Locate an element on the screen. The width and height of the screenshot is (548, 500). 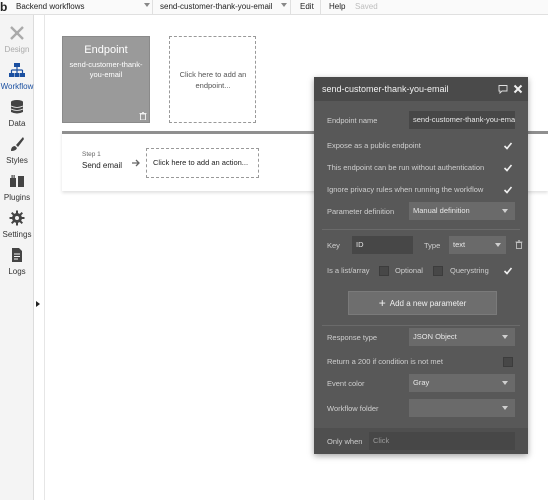
type-value: text is located at coordinates (459, 244).